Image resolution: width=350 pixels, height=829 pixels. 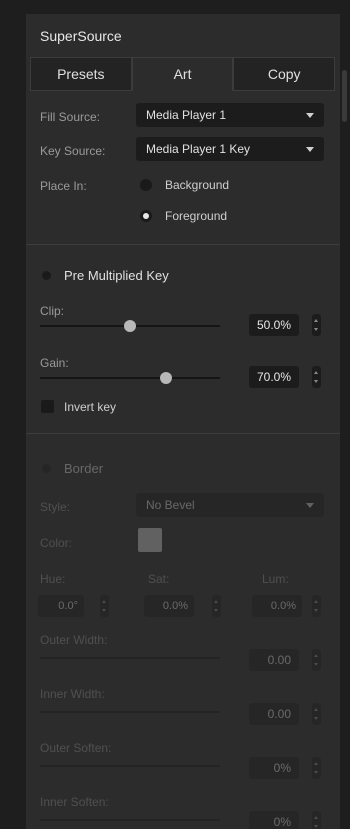 I want to click on tab-art: Art, so click(x=182, y=74).